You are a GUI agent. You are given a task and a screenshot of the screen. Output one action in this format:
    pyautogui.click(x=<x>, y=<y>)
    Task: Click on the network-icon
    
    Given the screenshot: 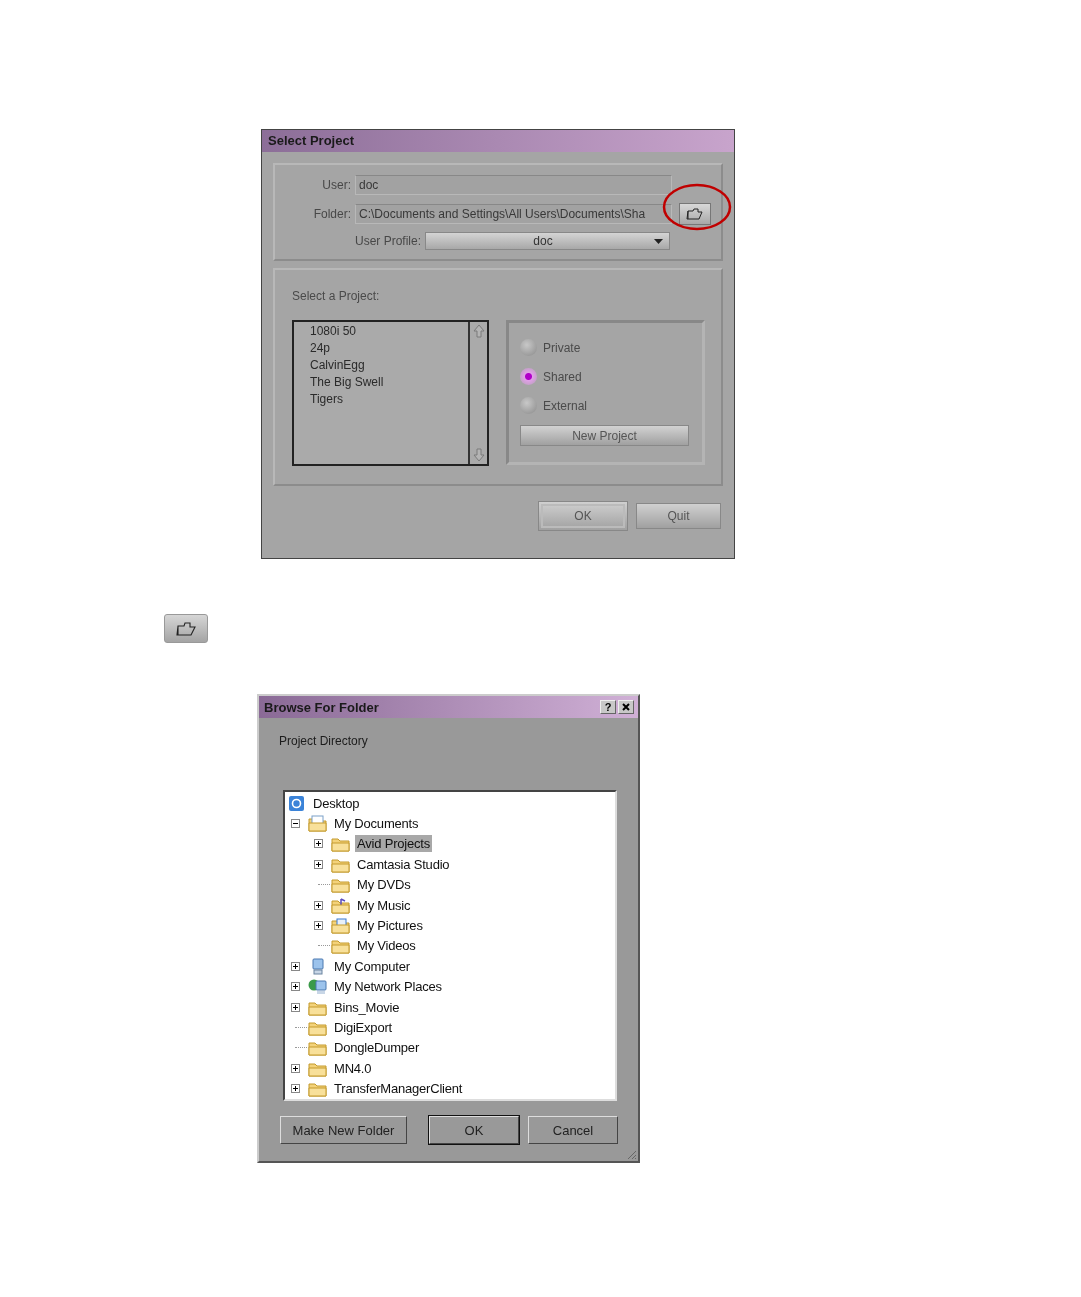 What is the action you would take?
    pyautogui.click(x=318, y=987)
    